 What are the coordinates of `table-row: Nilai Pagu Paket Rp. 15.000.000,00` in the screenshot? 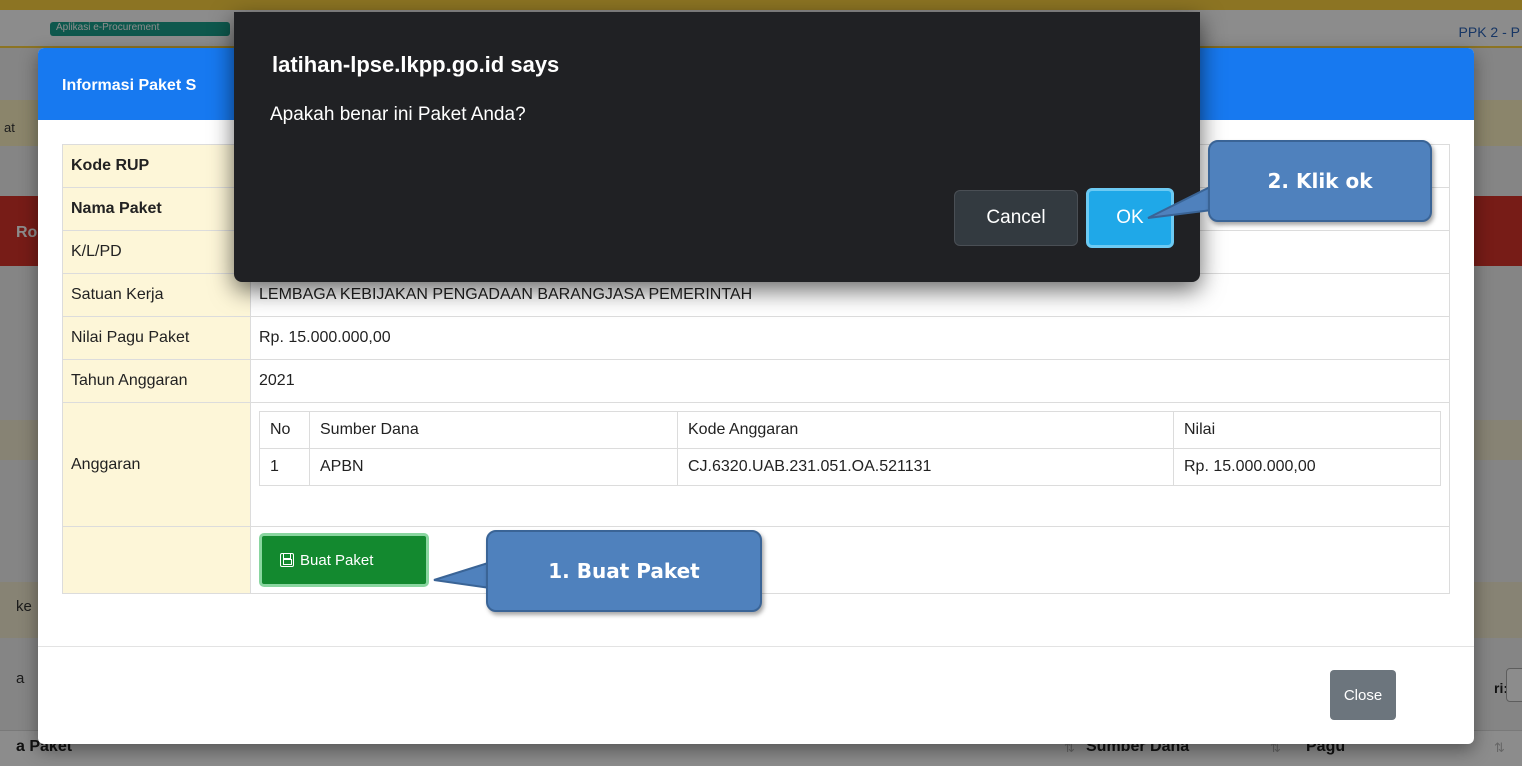 It's located at (756, 338).